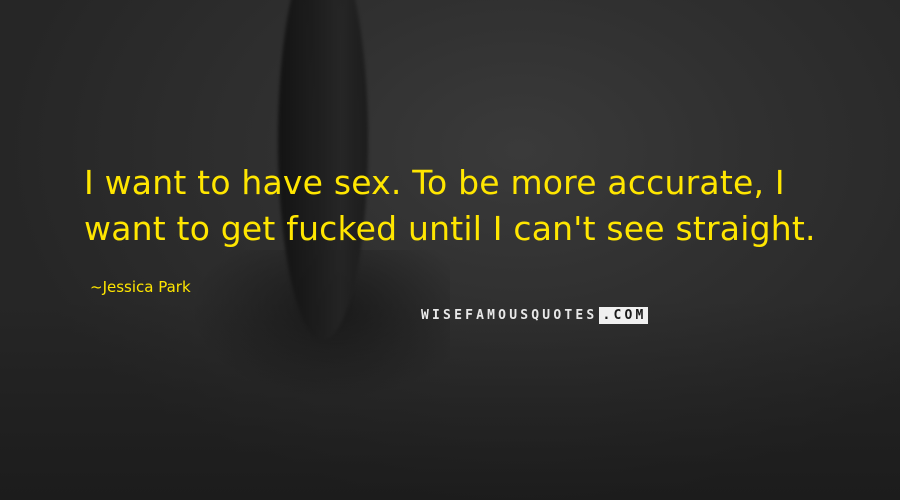  Describe the element at coordinates (96, 287) in the screenshot. I see `author-dash: ~` at that location.